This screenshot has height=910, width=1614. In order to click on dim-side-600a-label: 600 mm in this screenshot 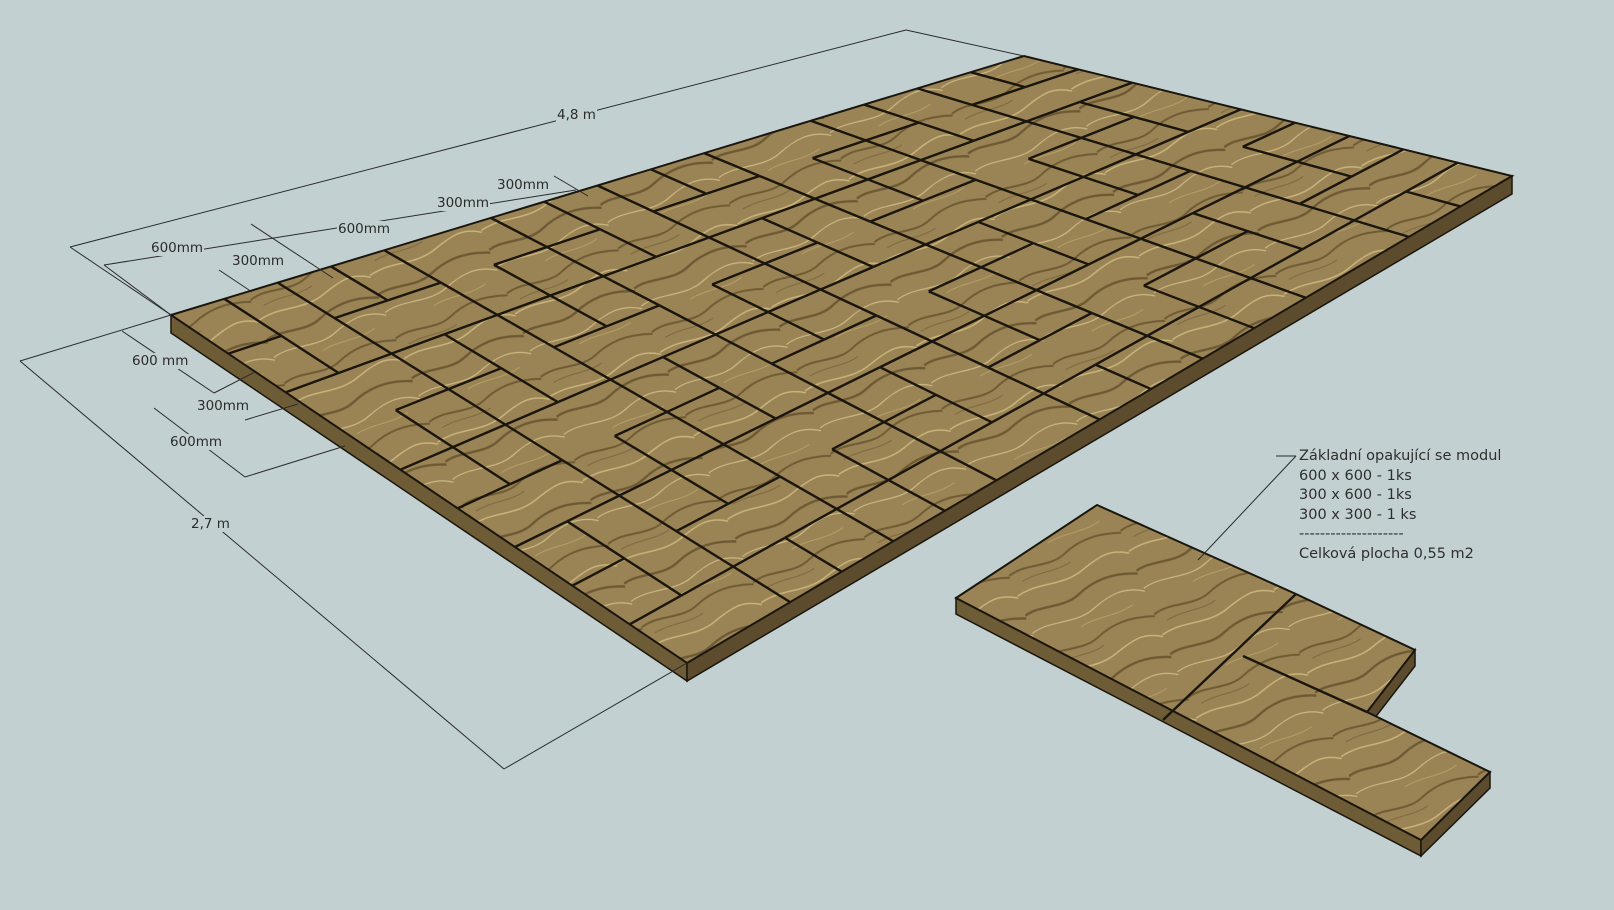, I will do `click(160, 361)`.